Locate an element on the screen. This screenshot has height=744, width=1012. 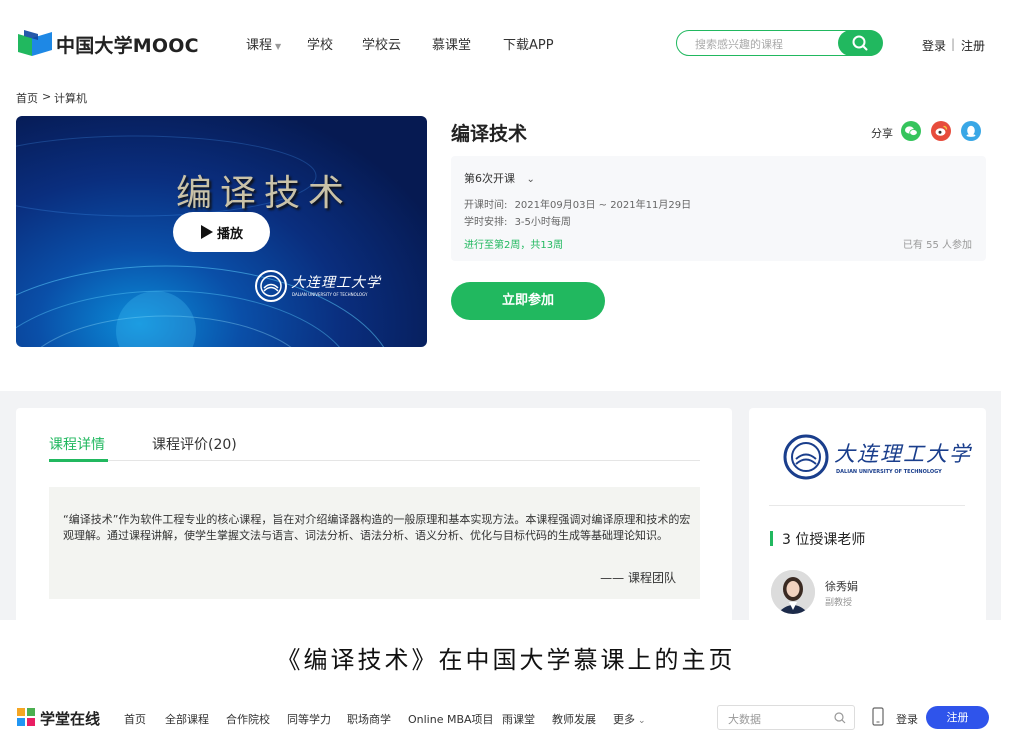
nav-schools: 学校 is located at coordinates (320, 43).